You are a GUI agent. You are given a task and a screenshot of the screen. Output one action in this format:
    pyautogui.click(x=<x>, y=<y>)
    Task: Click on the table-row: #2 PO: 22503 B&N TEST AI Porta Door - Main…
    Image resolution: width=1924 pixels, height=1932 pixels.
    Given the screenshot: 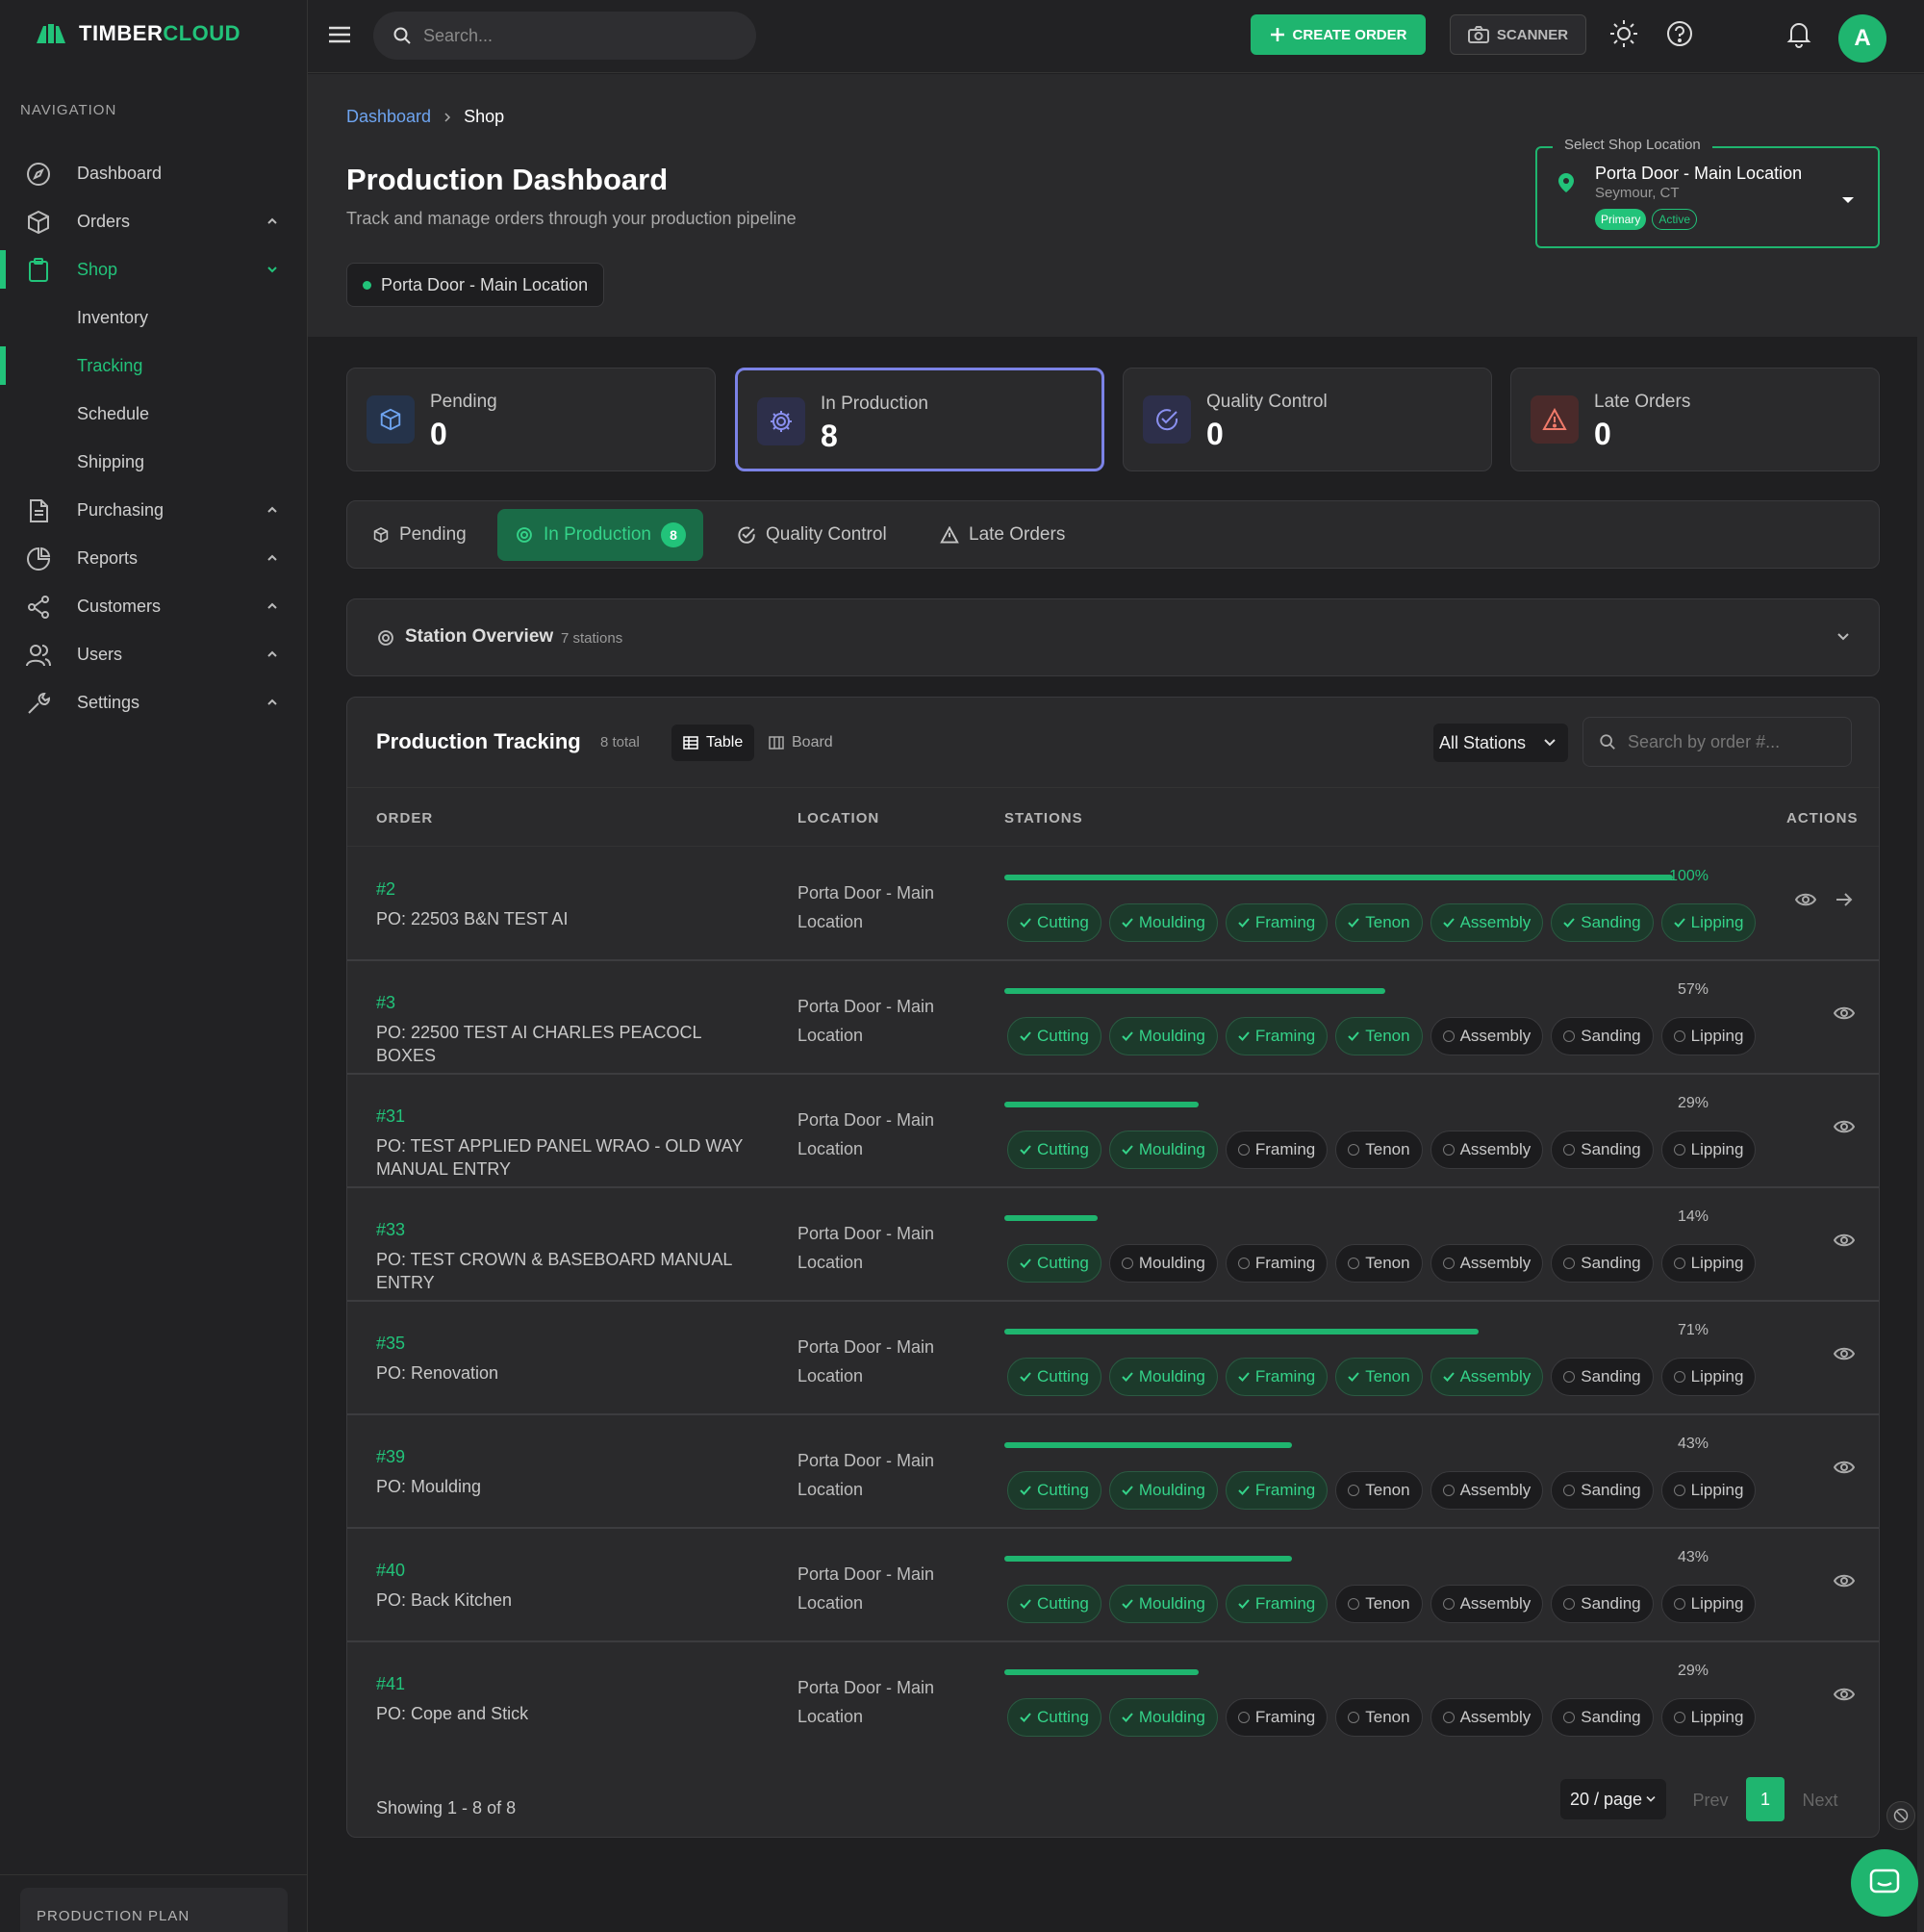 What is the action you would take?
    pyautogui.click(x=1113, y=904)
    